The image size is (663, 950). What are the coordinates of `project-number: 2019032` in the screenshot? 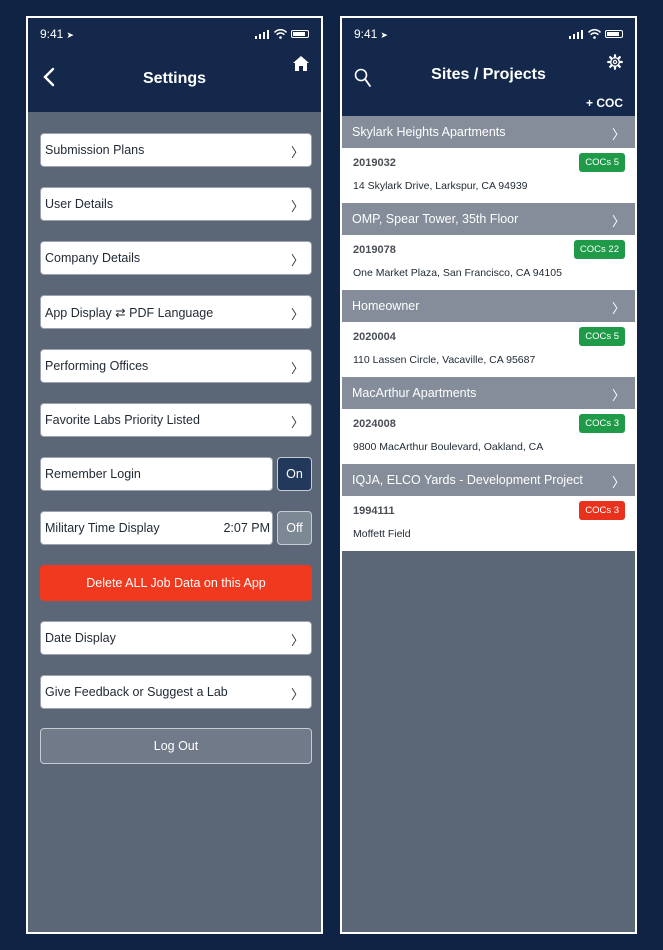 It's located at (374, 163).